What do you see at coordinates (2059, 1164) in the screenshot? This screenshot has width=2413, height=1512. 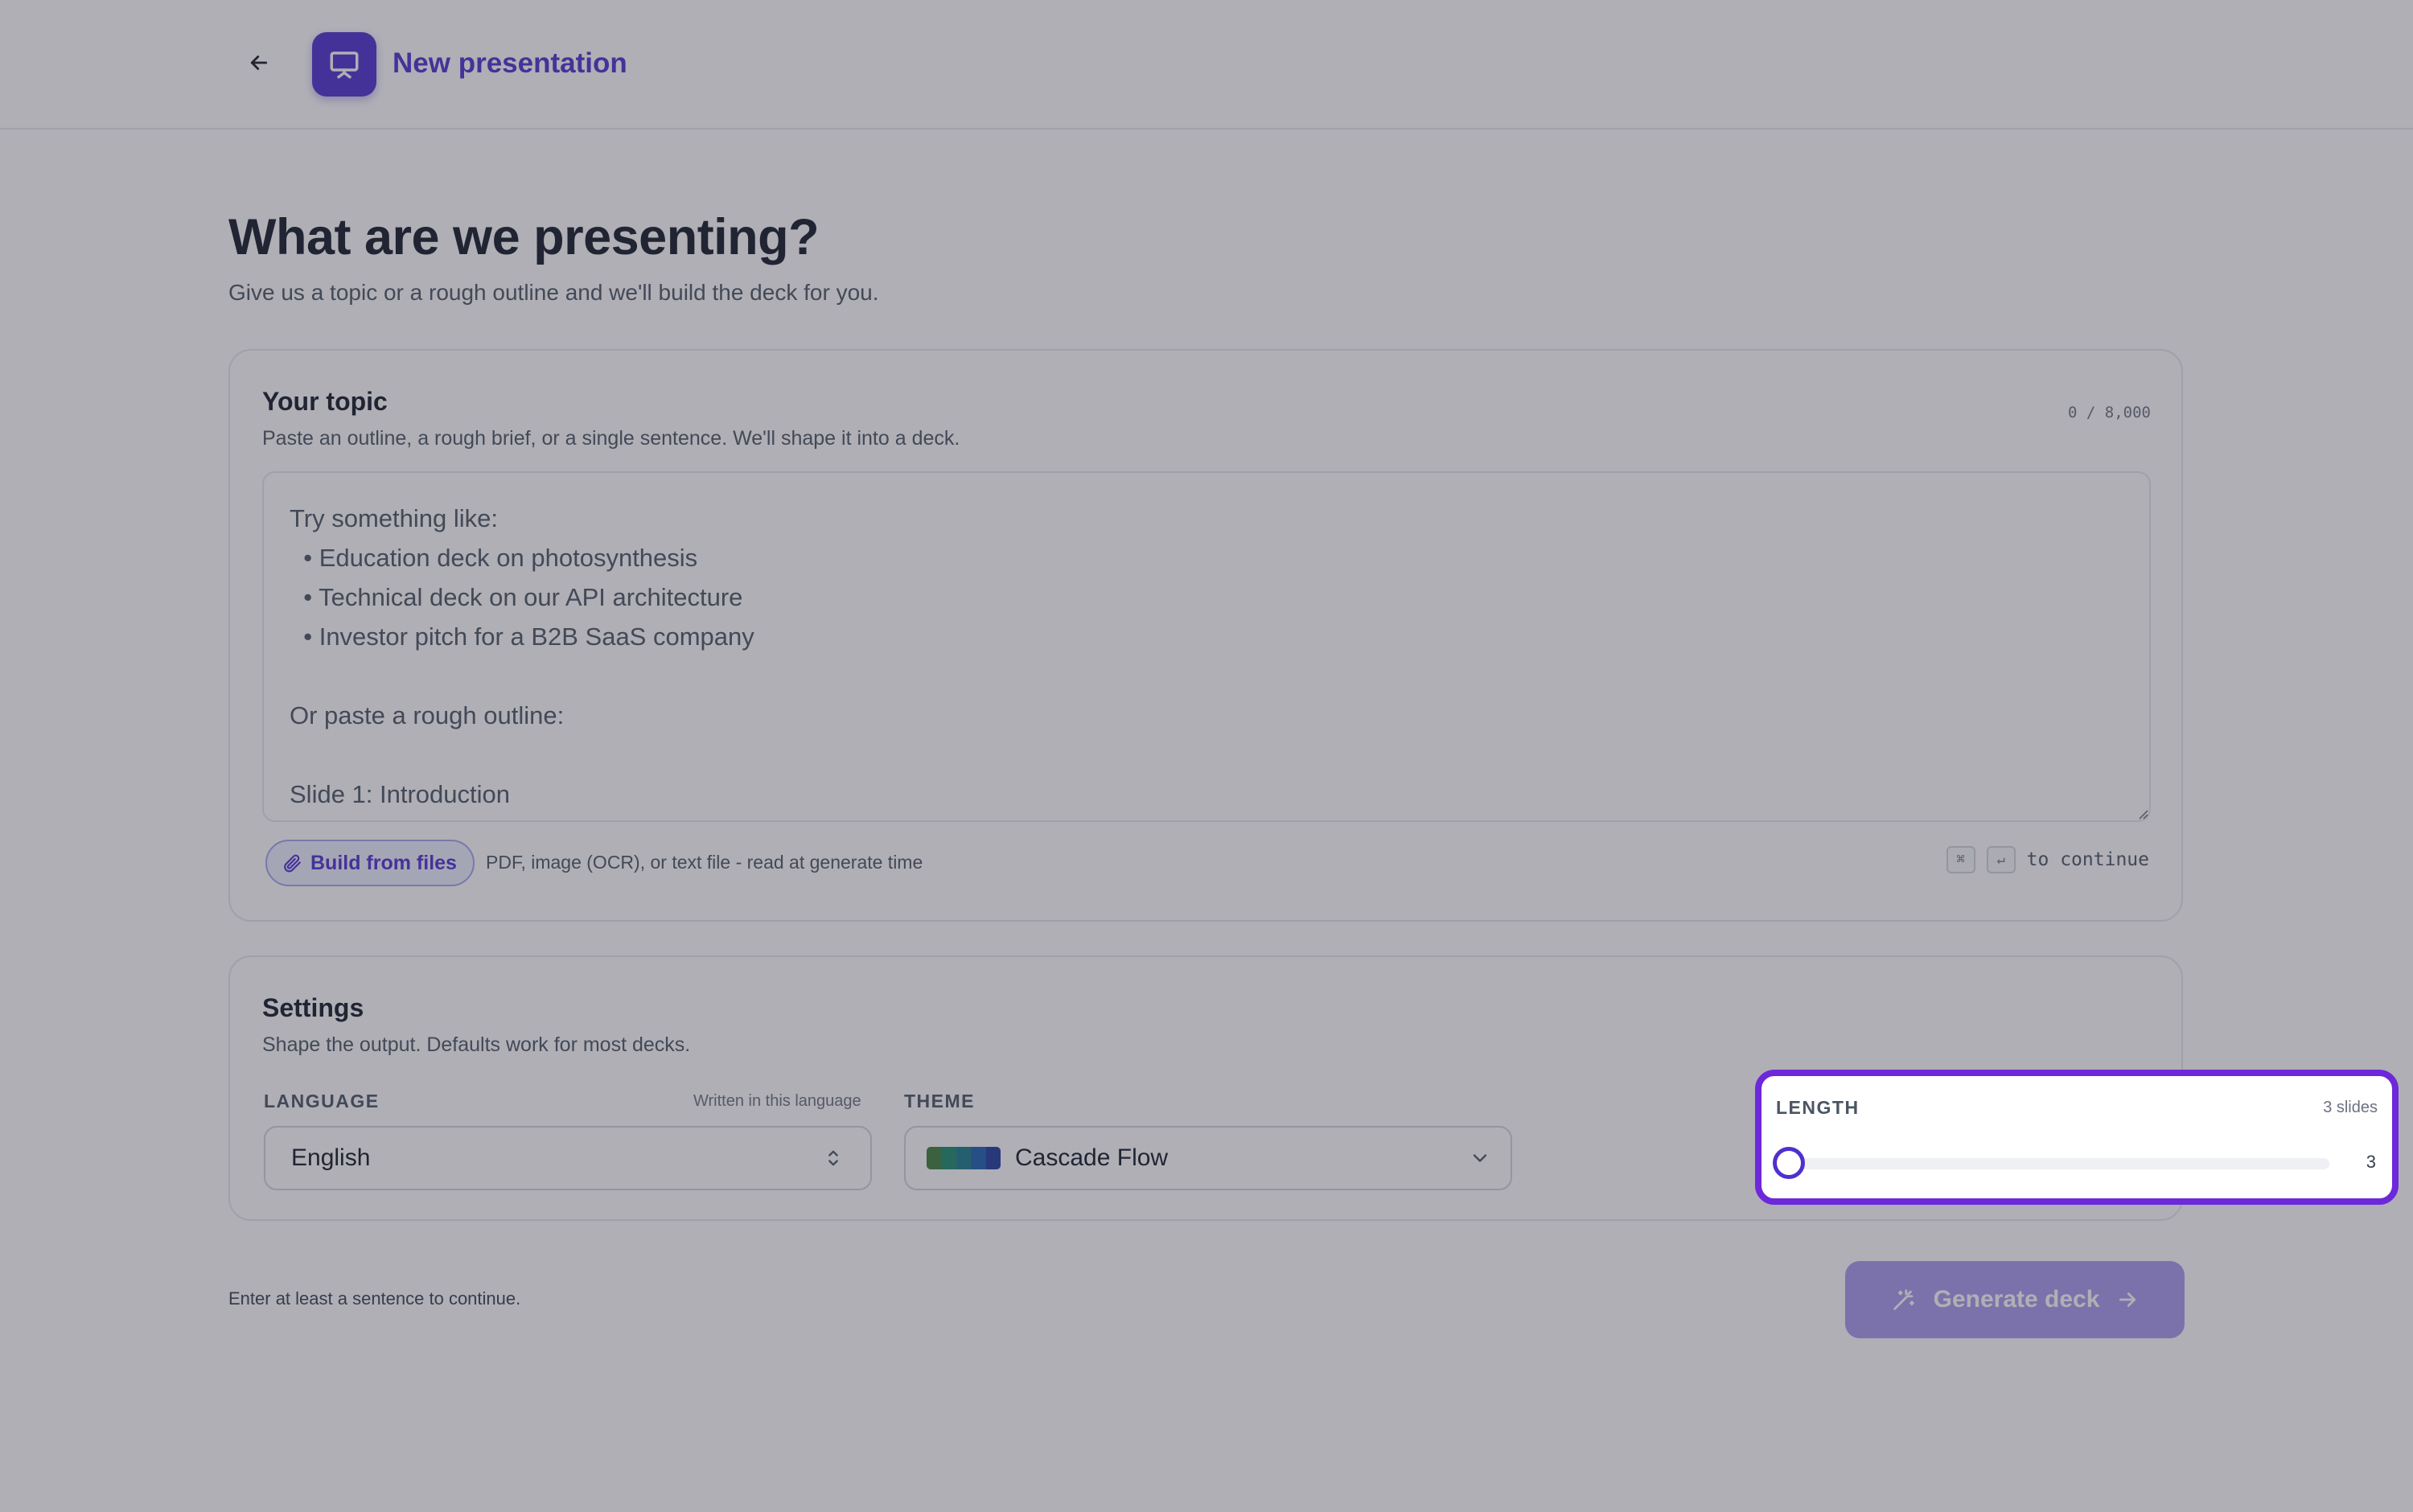 I see `length-slider-track` at bounding box center [2059, 1164].